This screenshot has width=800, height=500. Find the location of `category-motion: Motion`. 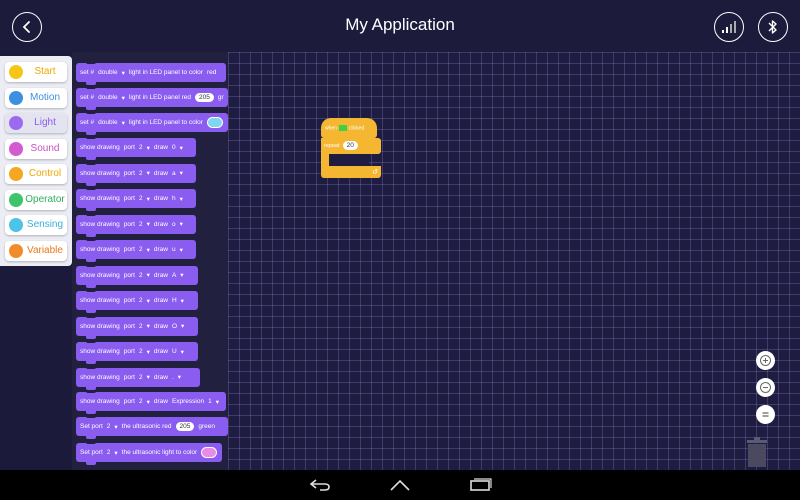

category-motion: Motion is located at coordinates (36, 97).